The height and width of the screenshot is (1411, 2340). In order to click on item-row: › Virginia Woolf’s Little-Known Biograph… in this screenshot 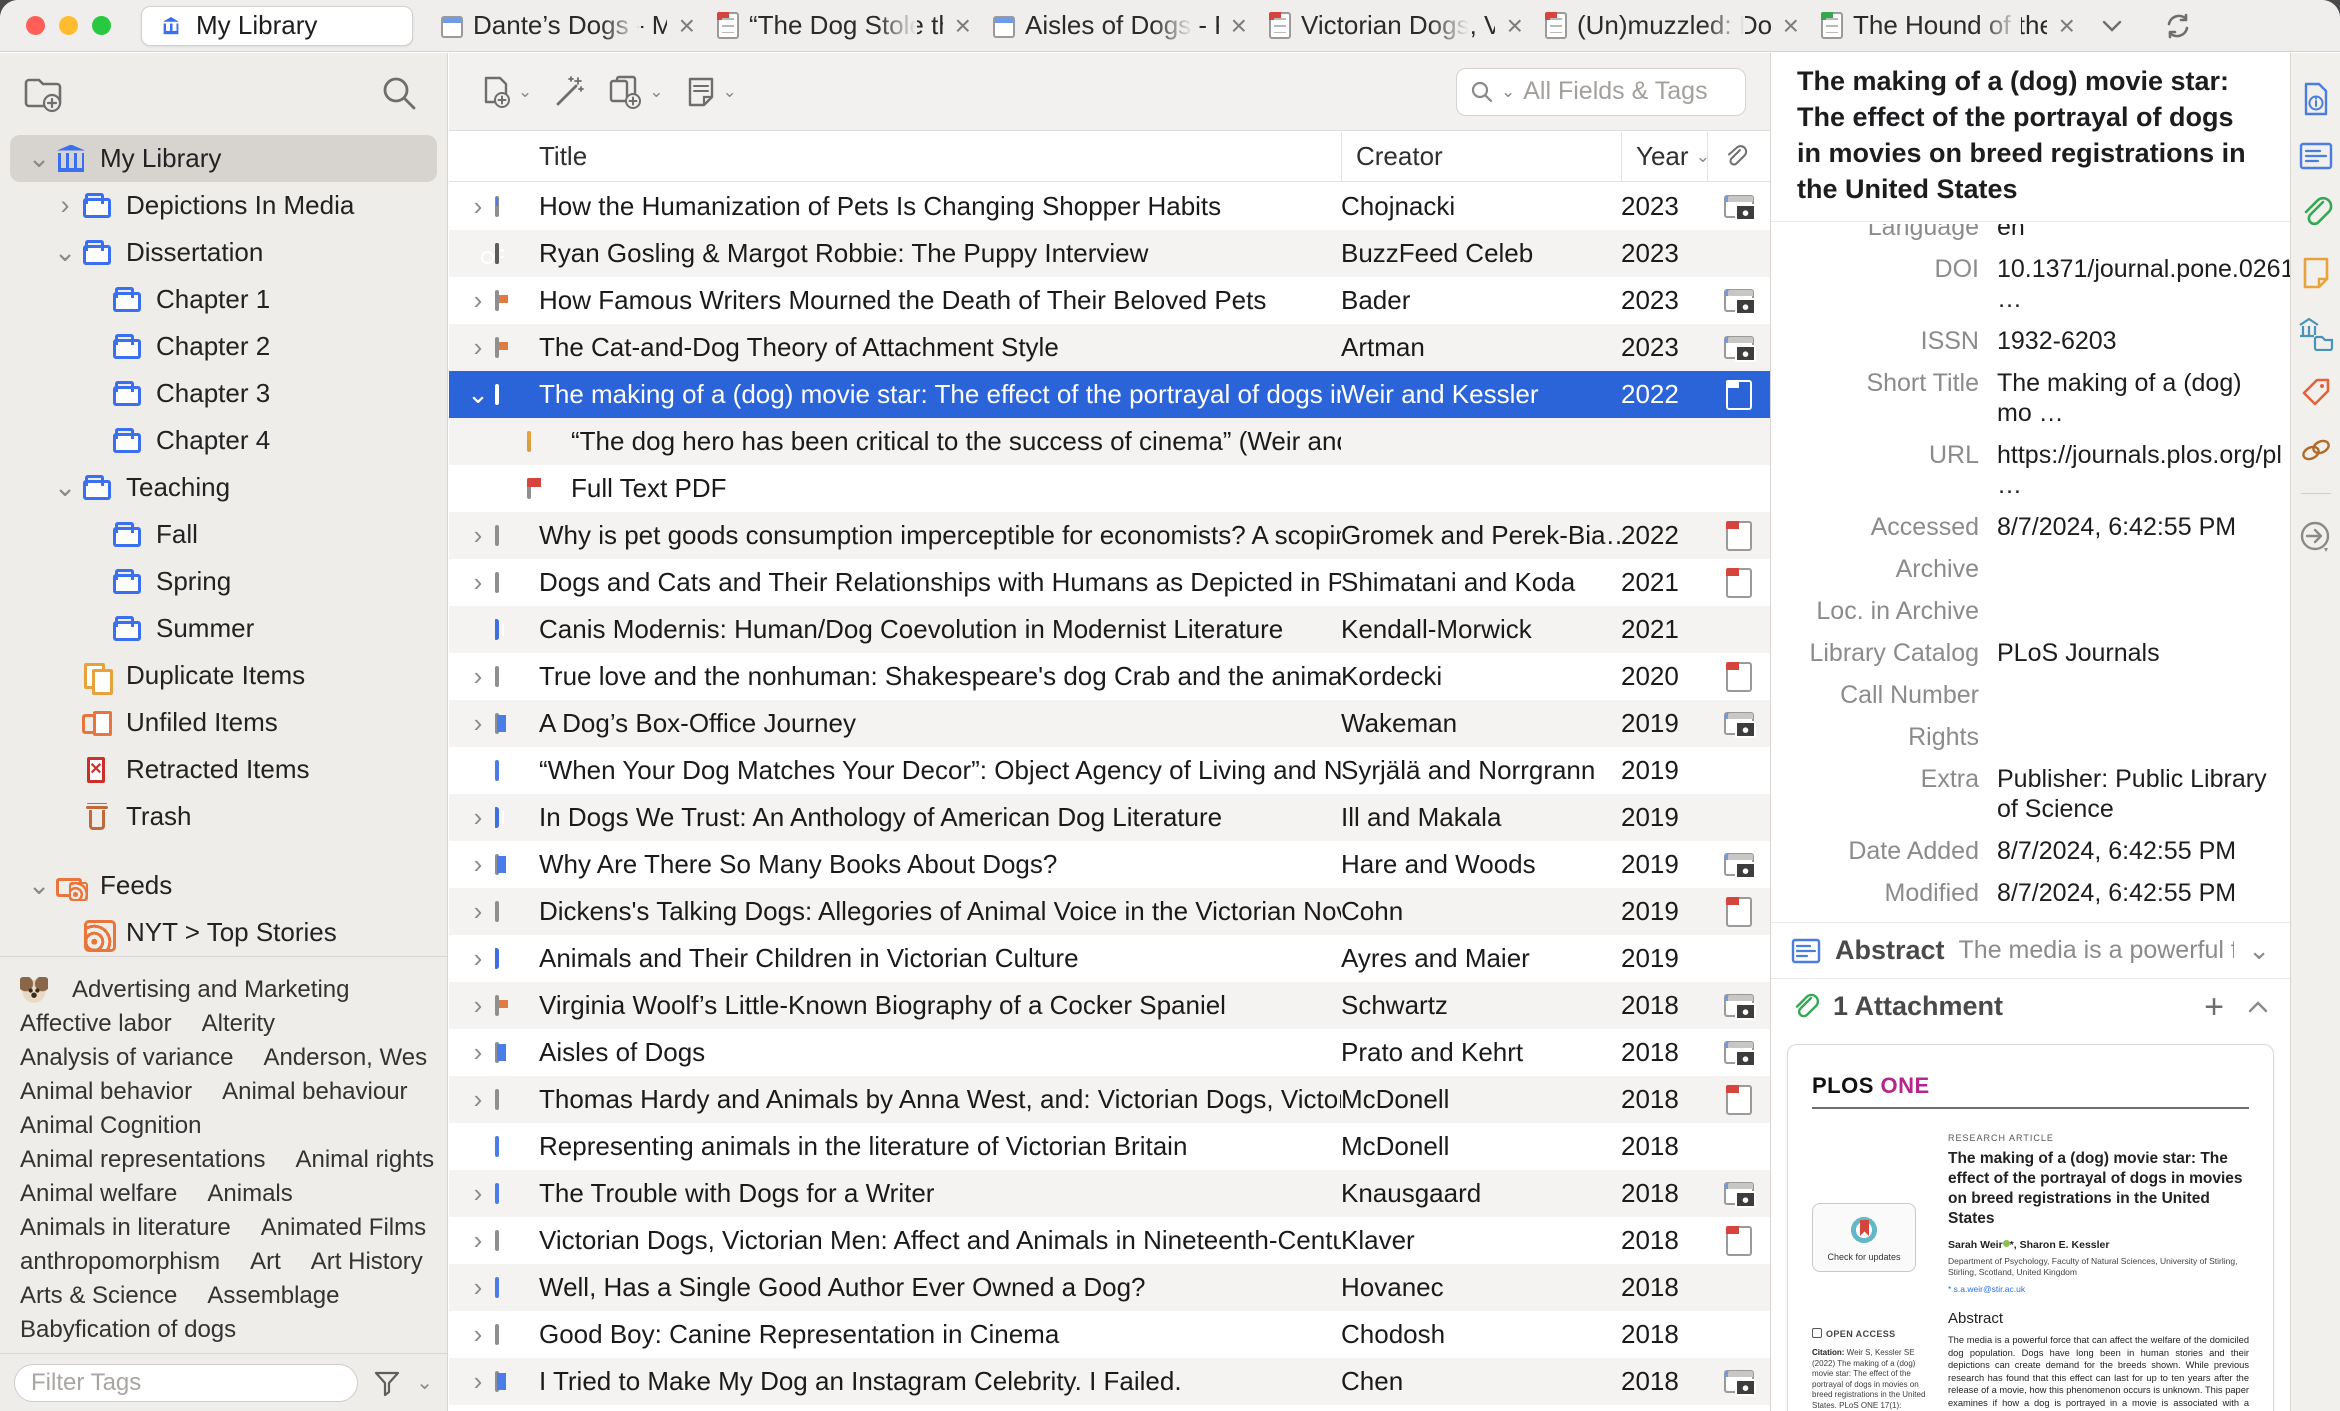, I will do `click(1109, 1005)`.